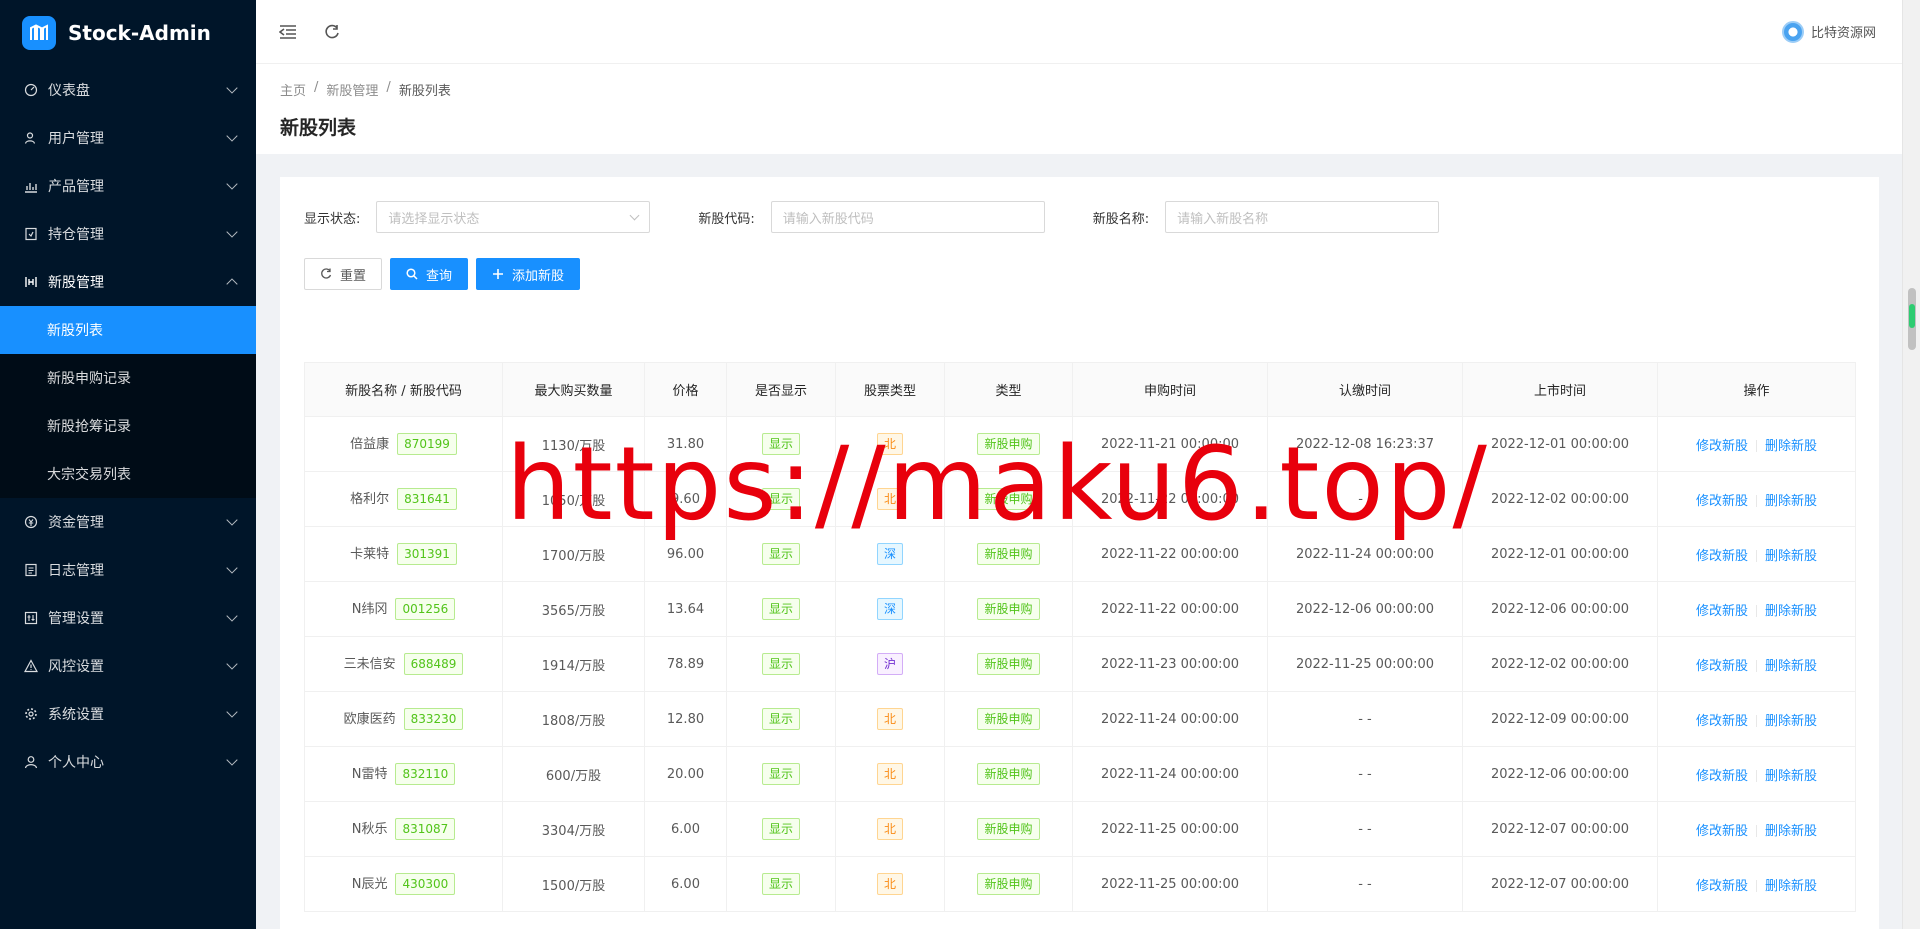  What do you see at coordinates (1170, 829) in the screenshot?
I see `apply-time-cell: 2022-11-25 00:00:00` at bounding box center [1170, 829].